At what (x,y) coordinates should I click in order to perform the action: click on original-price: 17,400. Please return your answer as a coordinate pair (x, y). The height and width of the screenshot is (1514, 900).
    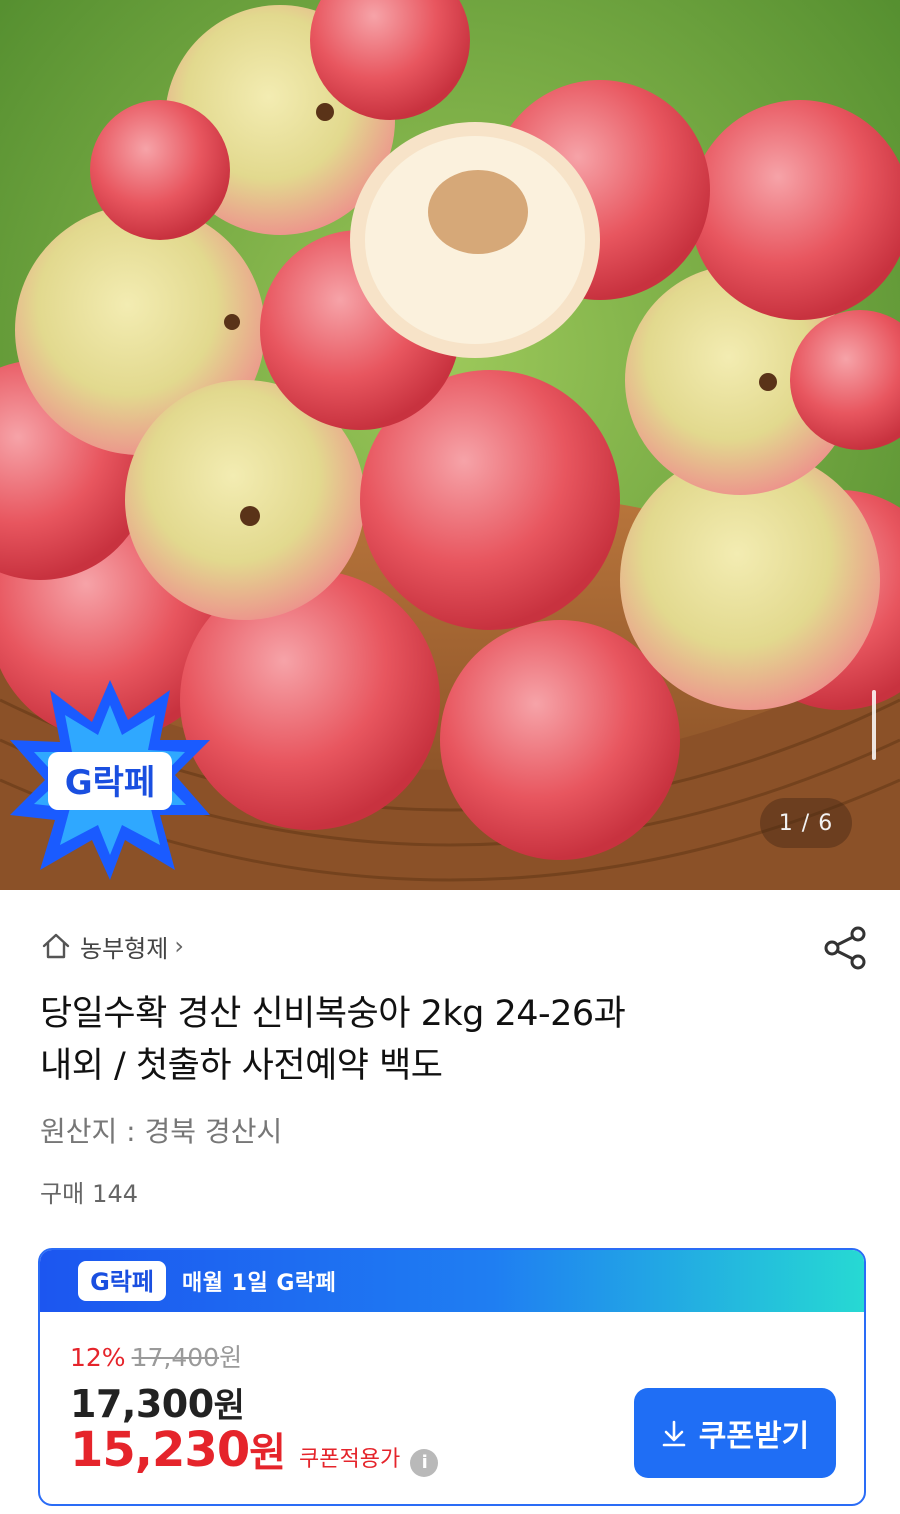
    Looking at the image, I should click on (175, 1357).